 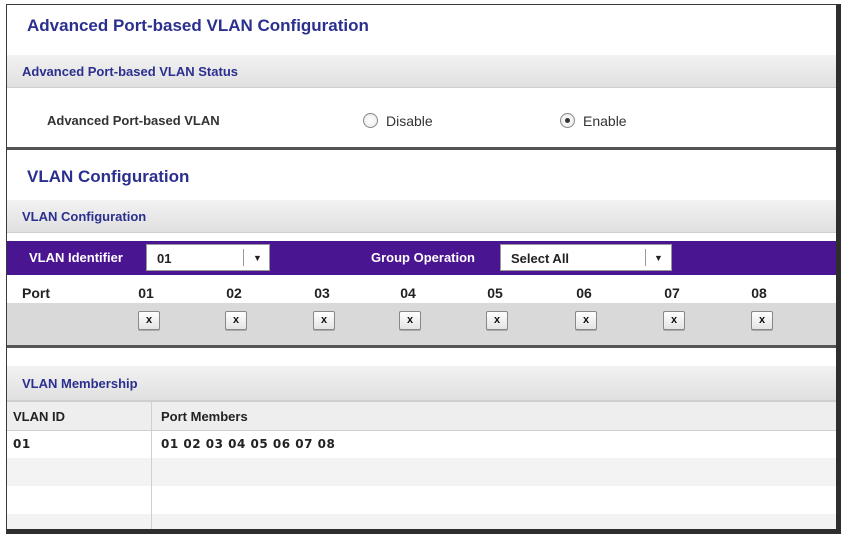 What do you see at coordinates (586, 257) in the screenshot?
I see `group-operation-select: Select All ▼` at bounding box center [586, 257].